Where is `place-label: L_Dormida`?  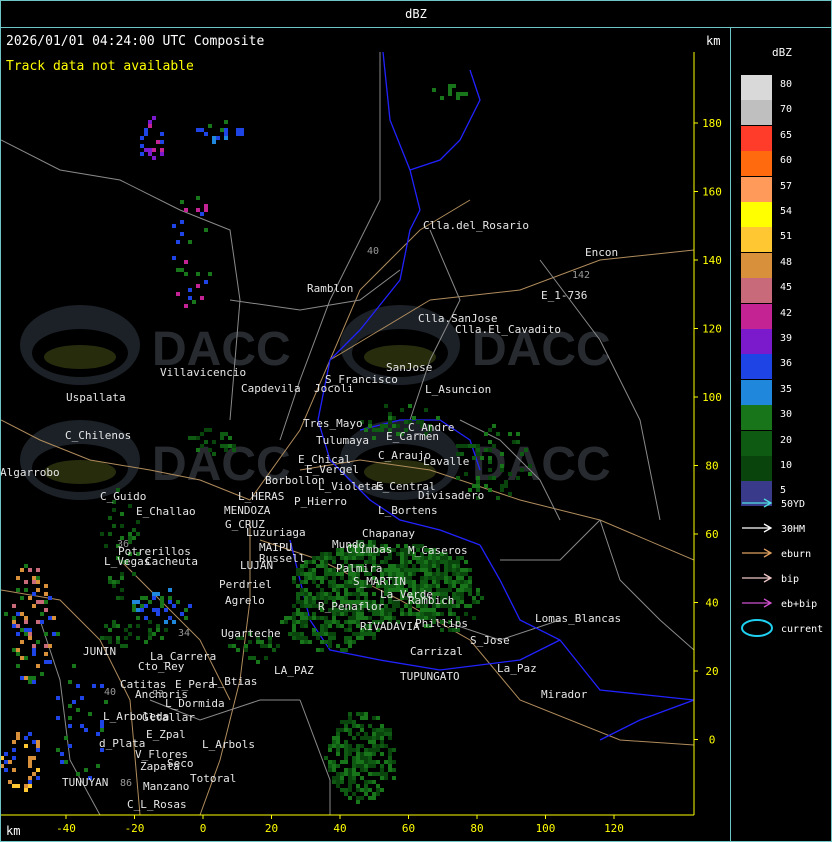 place-label: L_Dormida is located at coordinates (195, 703).